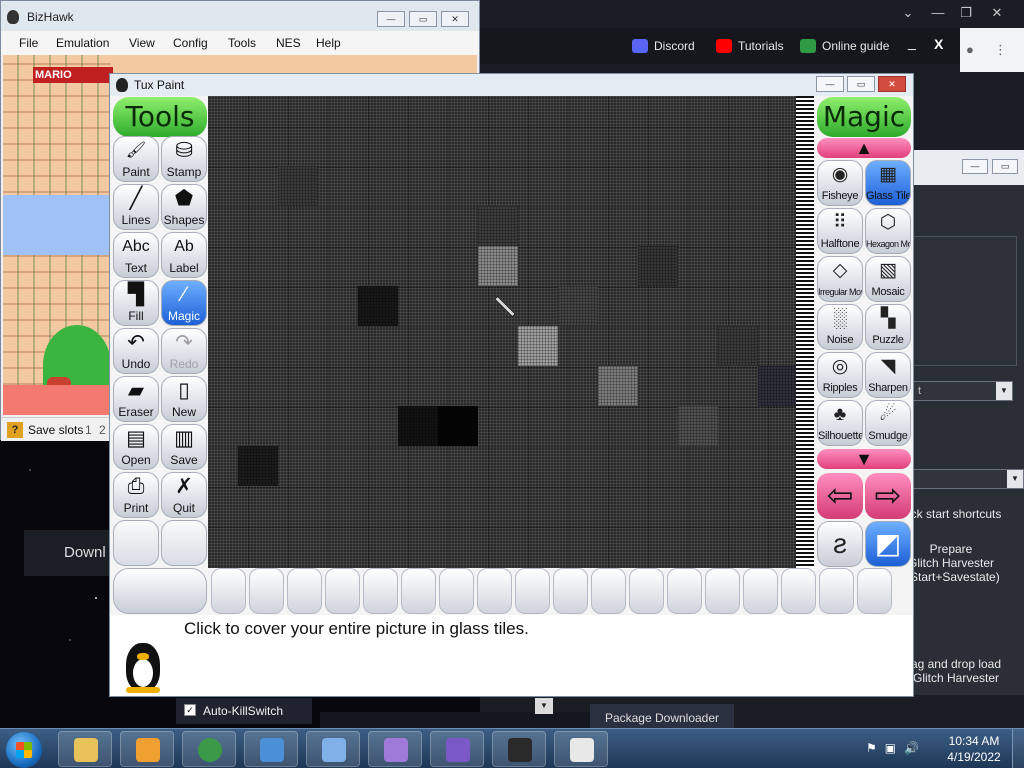  What do you see at coordinates (15, 430) in the screenshot?
I see `warning-icon: ?` at bounding box center [15, 430].